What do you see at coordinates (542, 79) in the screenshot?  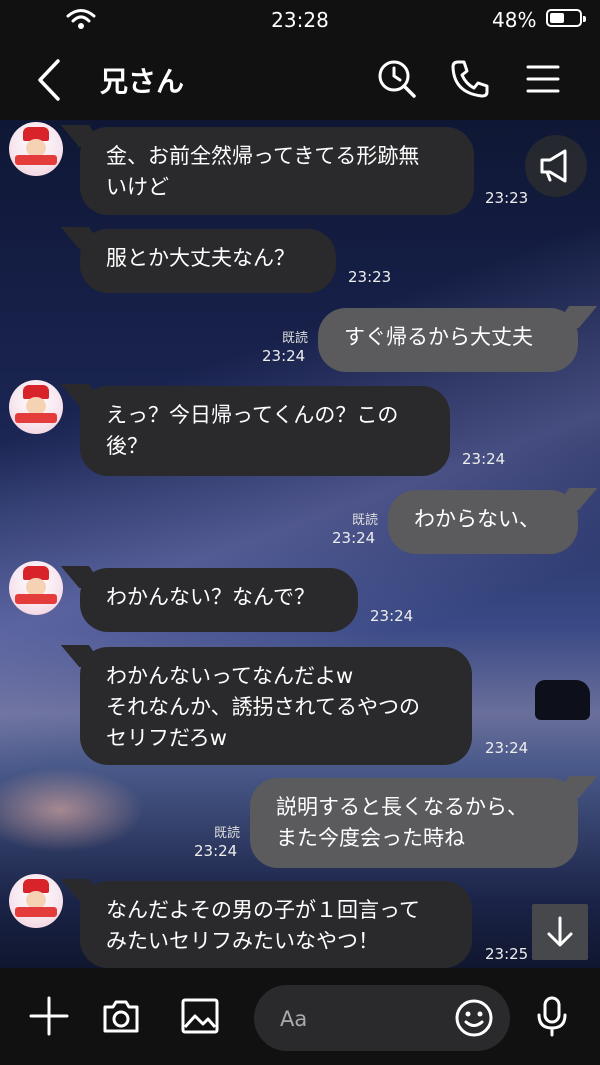 I see `menu-icon` at bounding box center [542, 79].